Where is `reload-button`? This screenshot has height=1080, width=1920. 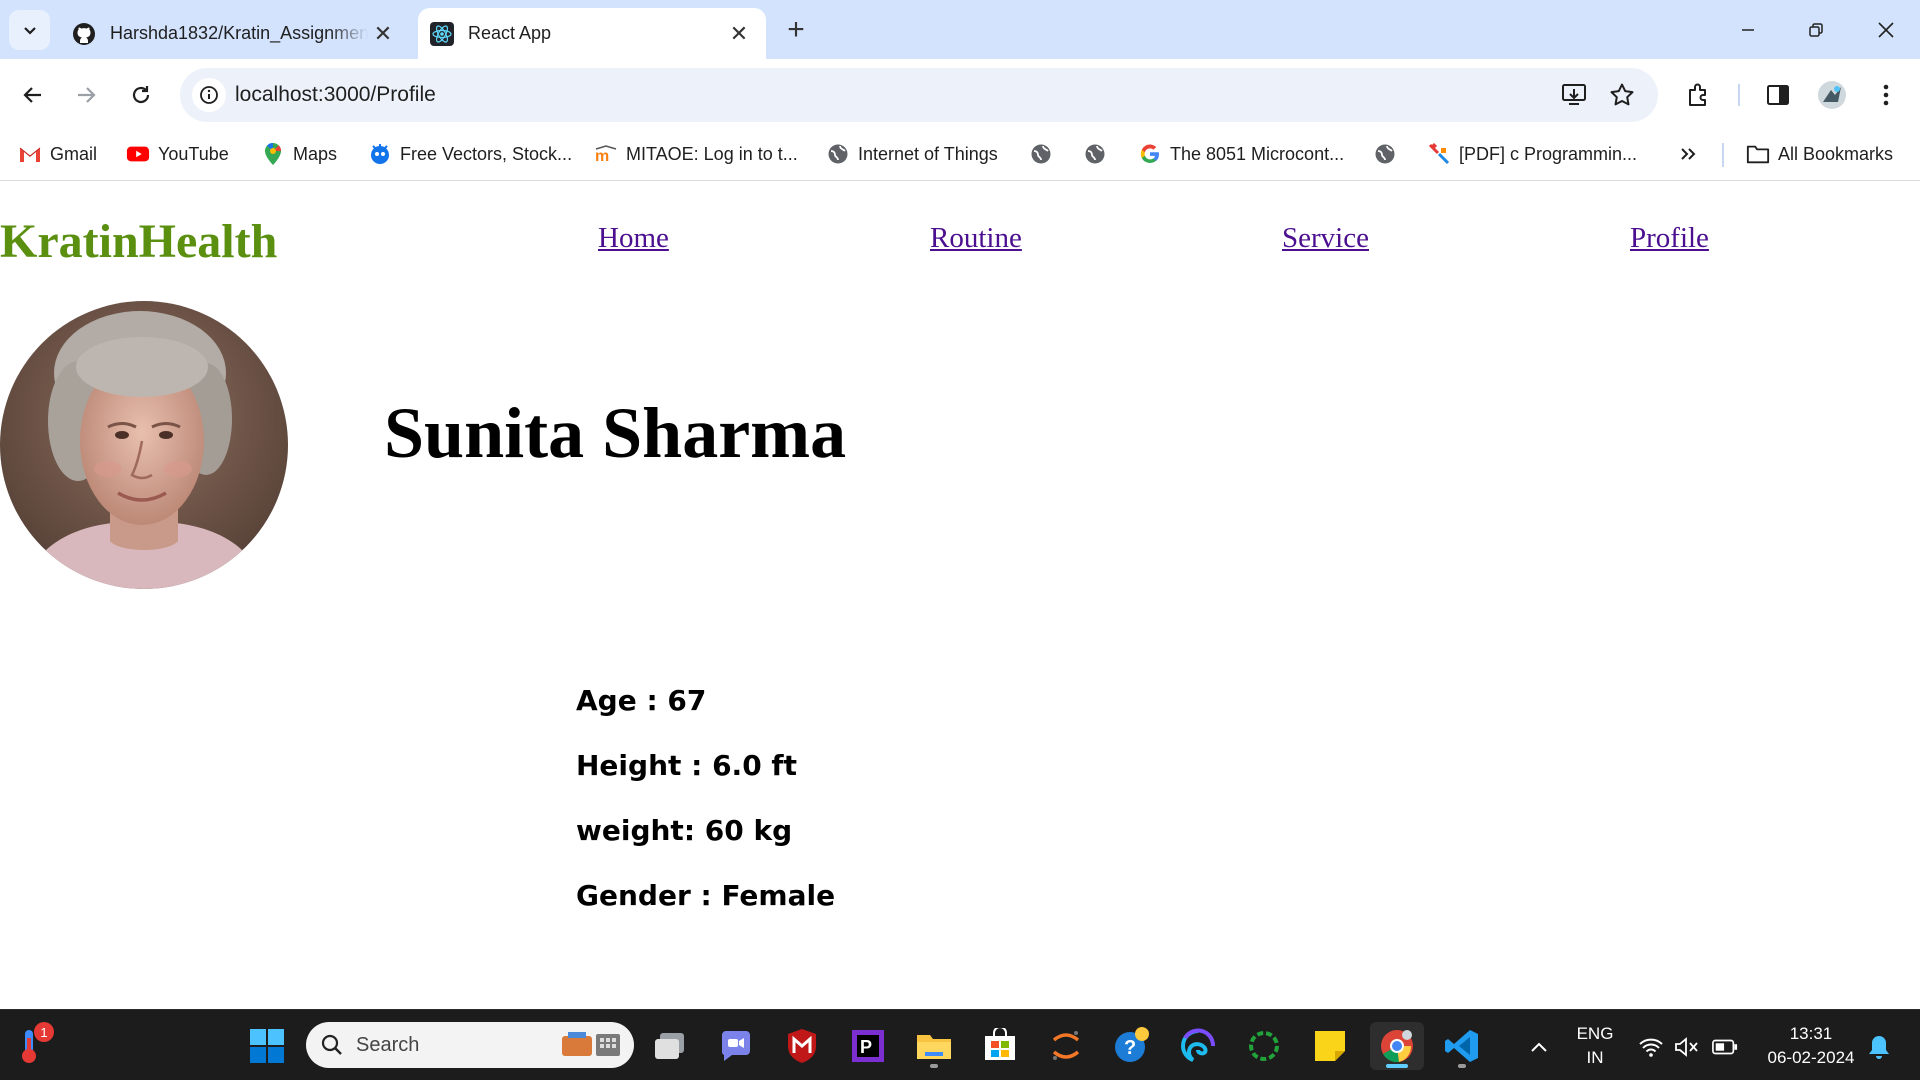
reload-button is located at coordinates (141, 95).